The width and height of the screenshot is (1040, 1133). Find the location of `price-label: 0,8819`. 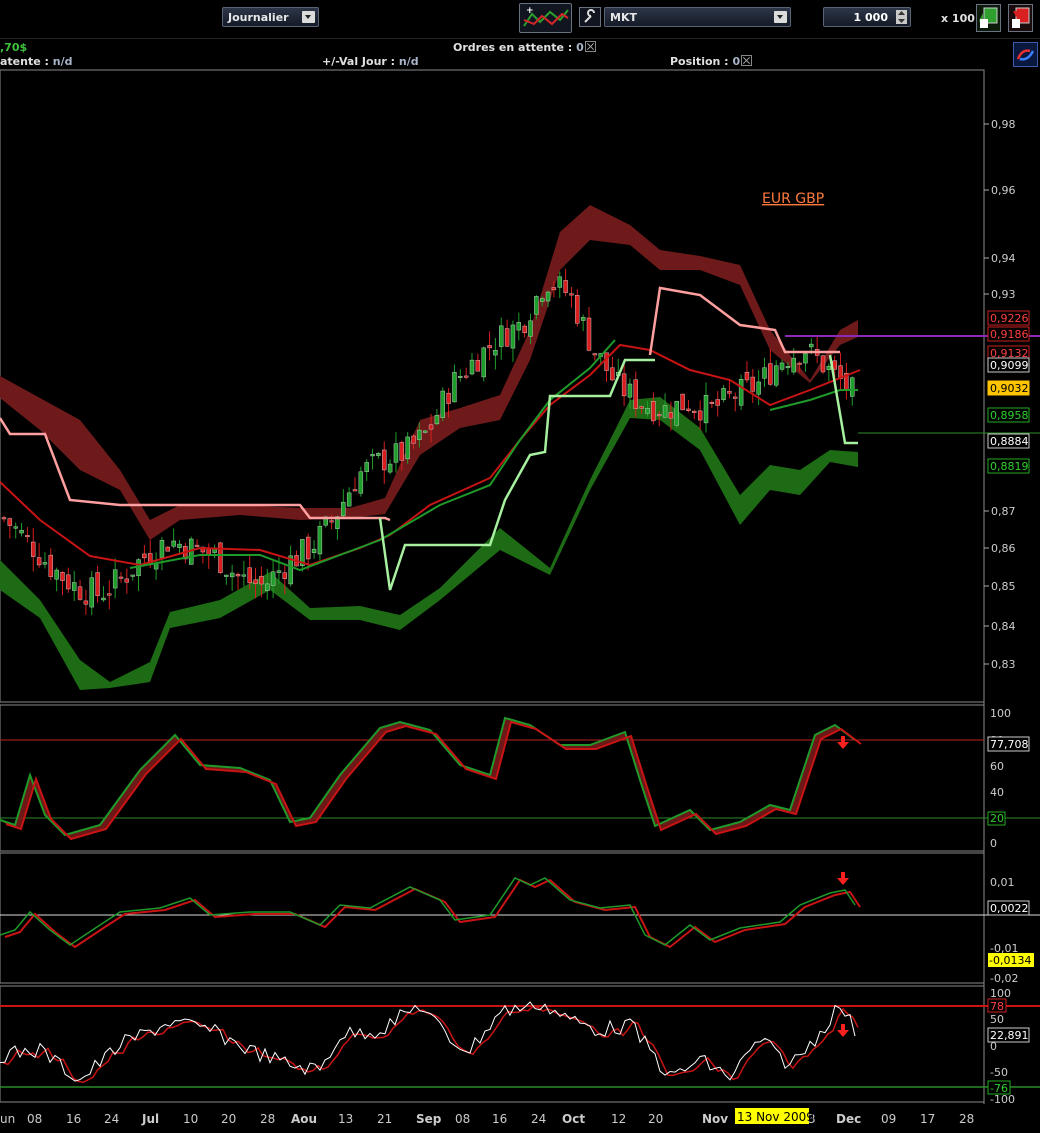

price-label: 0,8819 is located at coordinates (1009, 466).